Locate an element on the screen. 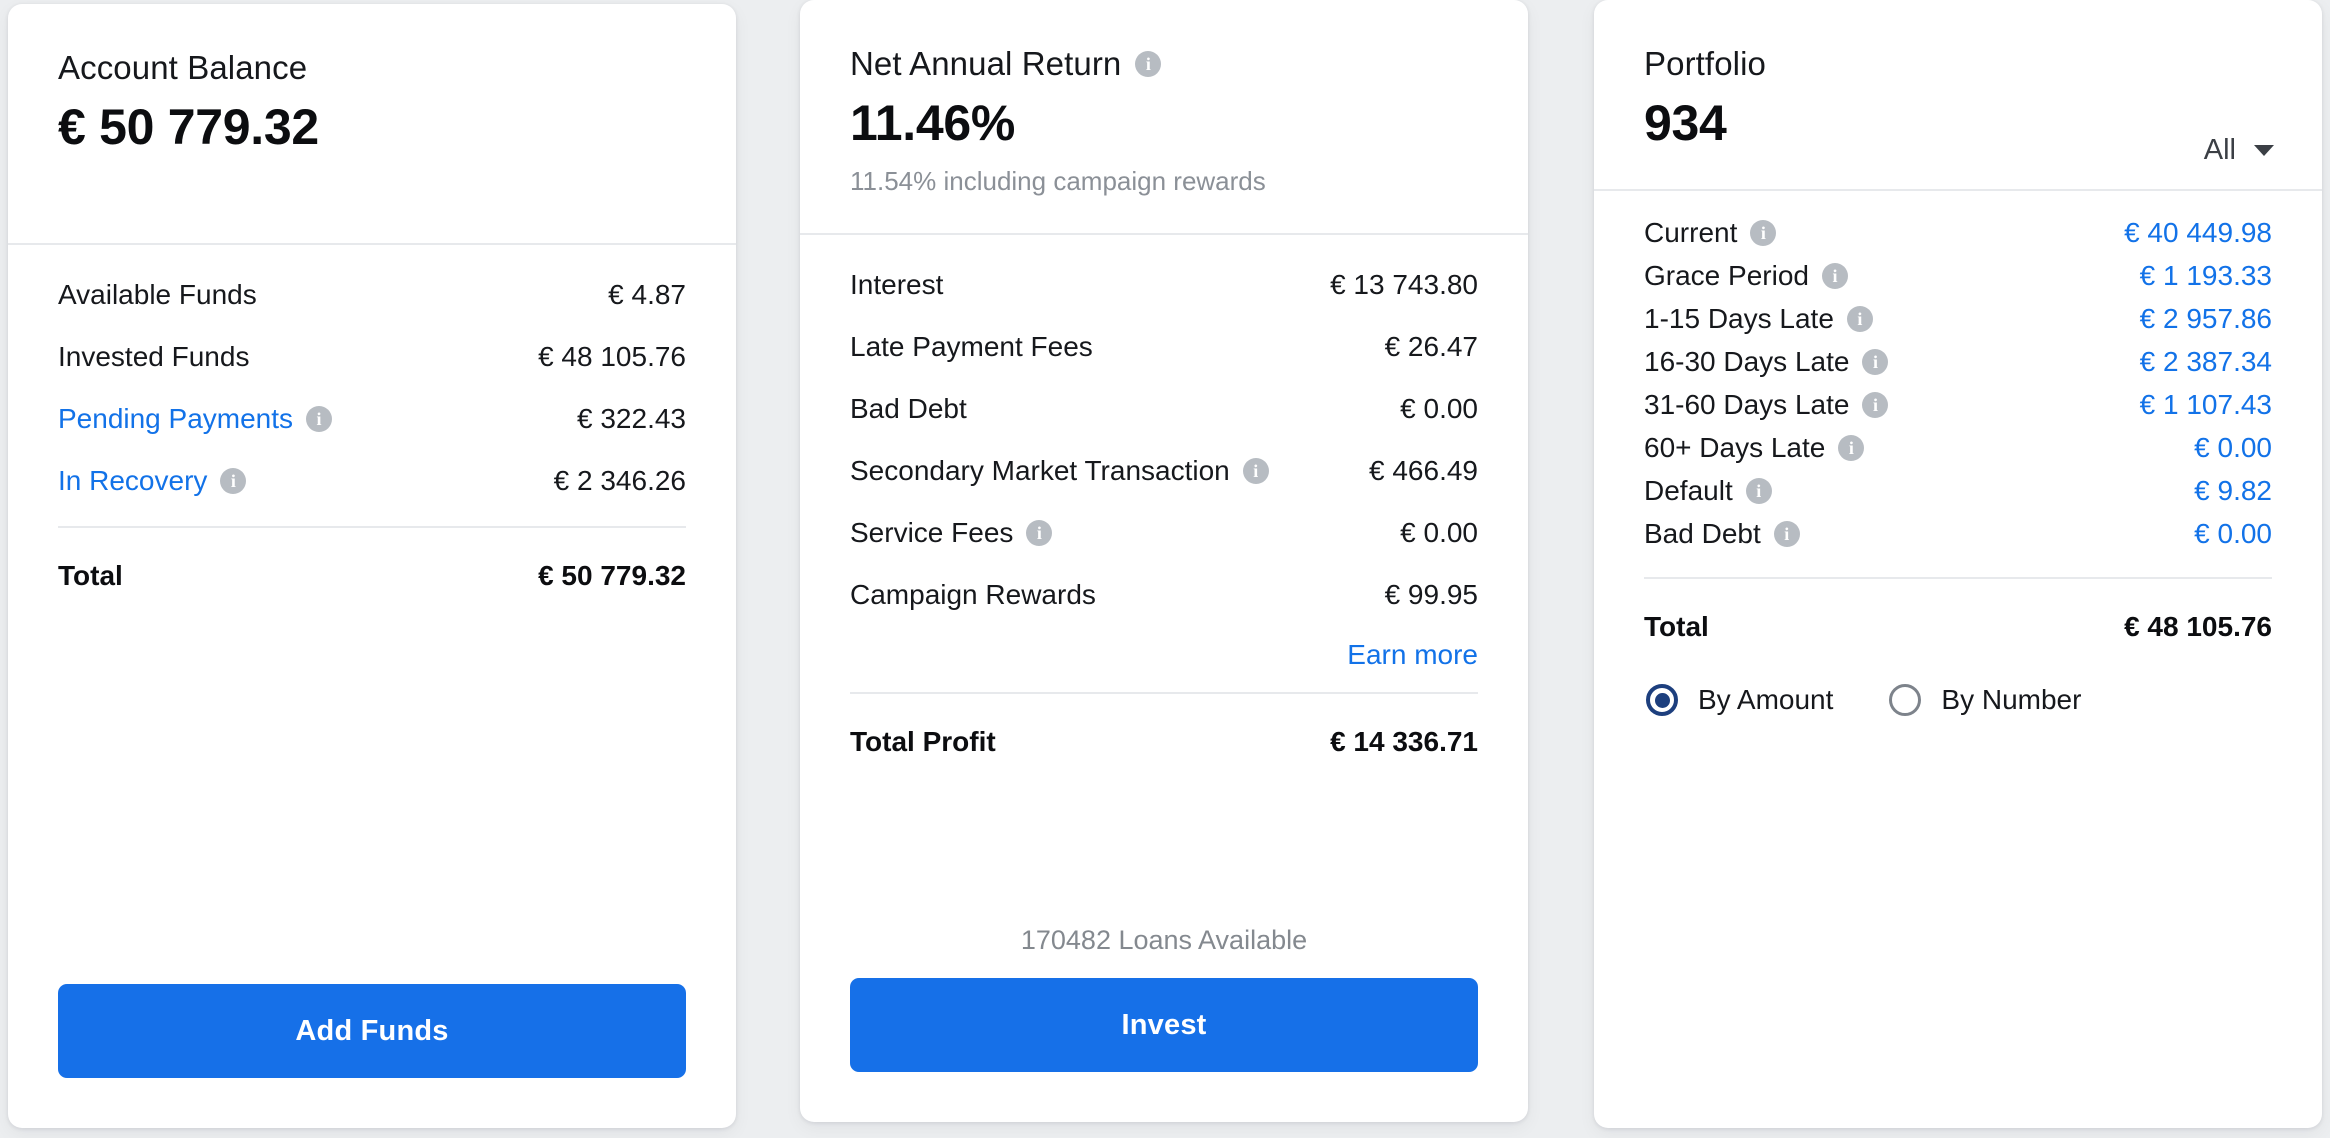  account-balance-header: Account Balance € 50 779.32 is located at coordinates (372, 123).